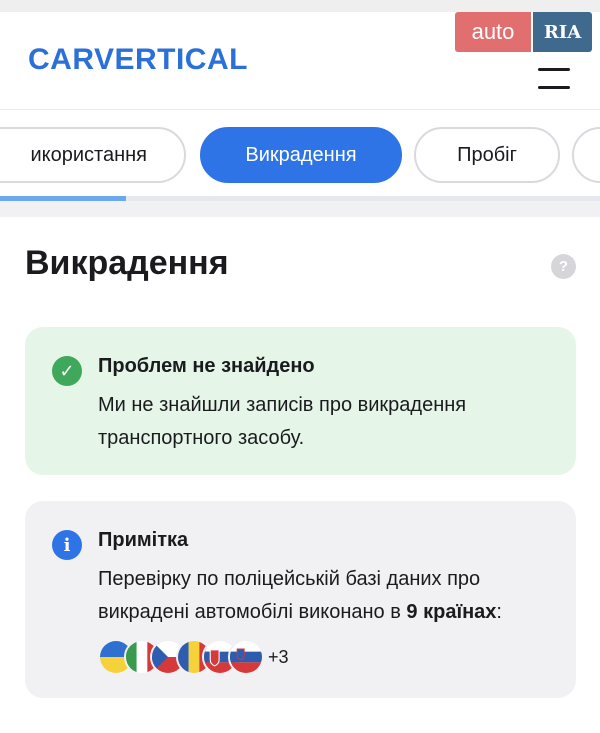 This screenshot has height=733, width=600. I want to click on info-icon: i, so click(67, 545).